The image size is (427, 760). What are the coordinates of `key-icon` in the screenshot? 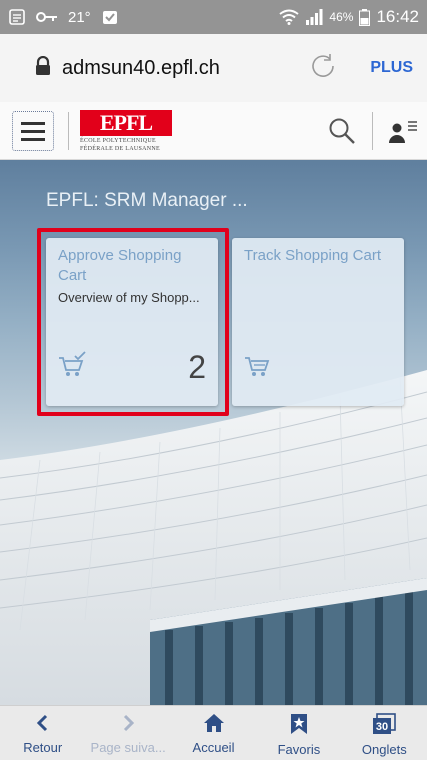 It's located at (47, 17).